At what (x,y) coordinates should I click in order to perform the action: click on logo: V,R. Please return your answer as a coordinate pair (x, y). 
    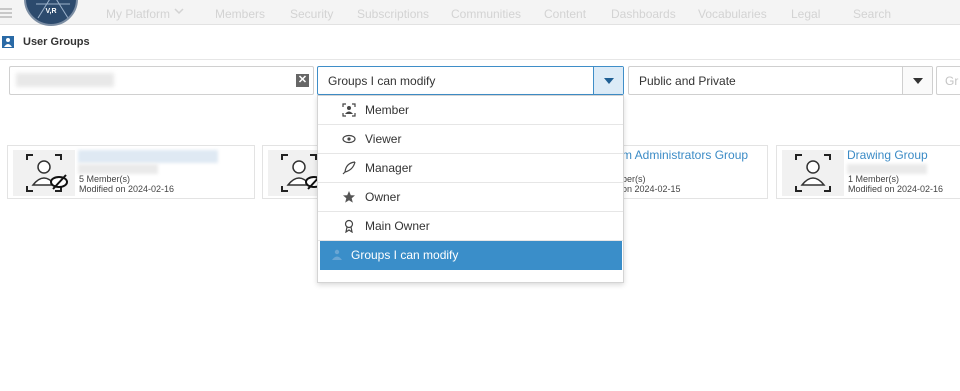
    Looking at the image, I should click on (51, 13).